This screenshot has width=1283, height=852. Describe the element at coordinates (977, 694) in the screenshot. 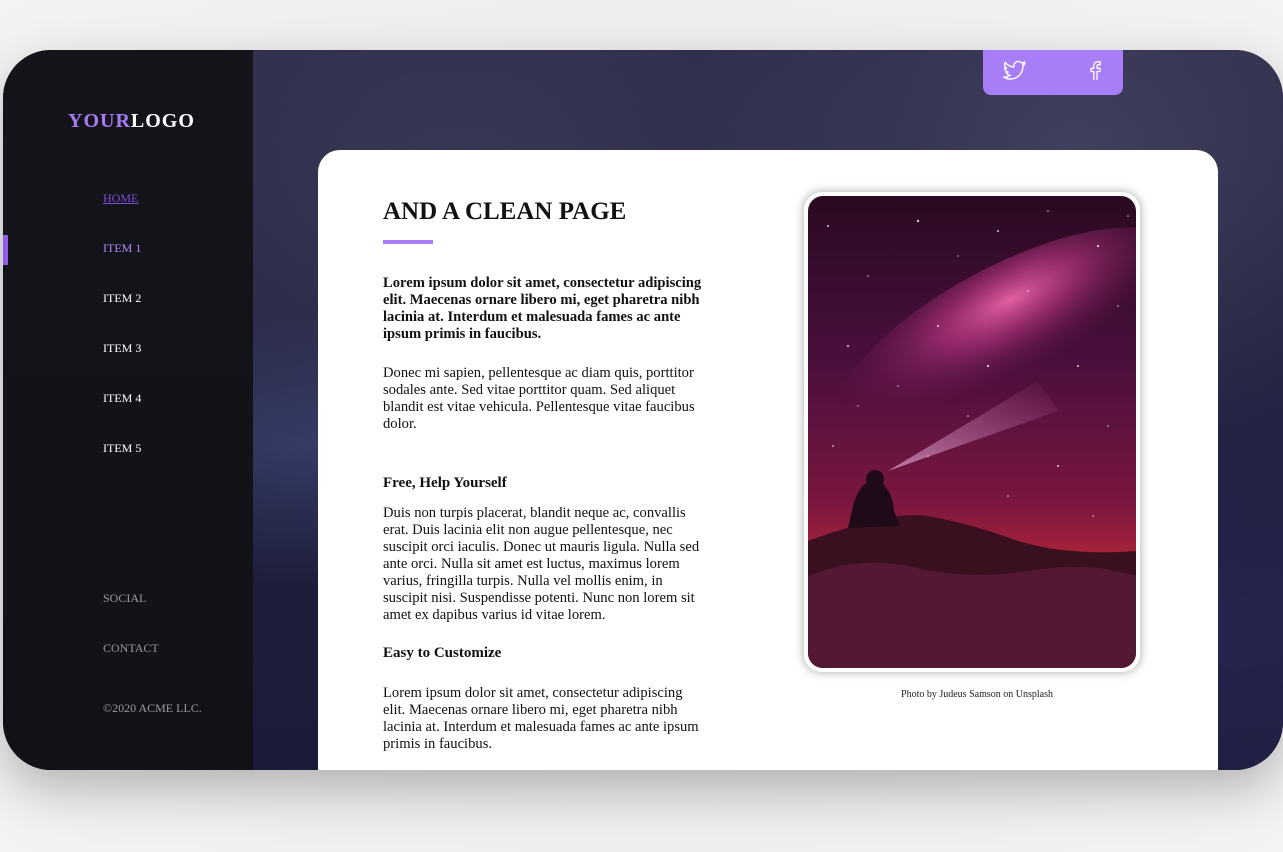

I see `photo-caption: Photo by Judeus Samson on Unsplash` at that location.